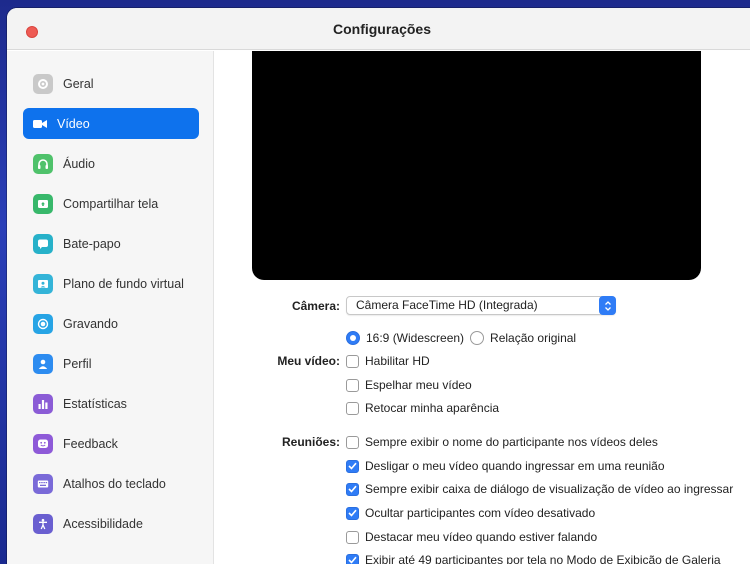  I want to click on camera-label: Câmera:, so click(315, 306).